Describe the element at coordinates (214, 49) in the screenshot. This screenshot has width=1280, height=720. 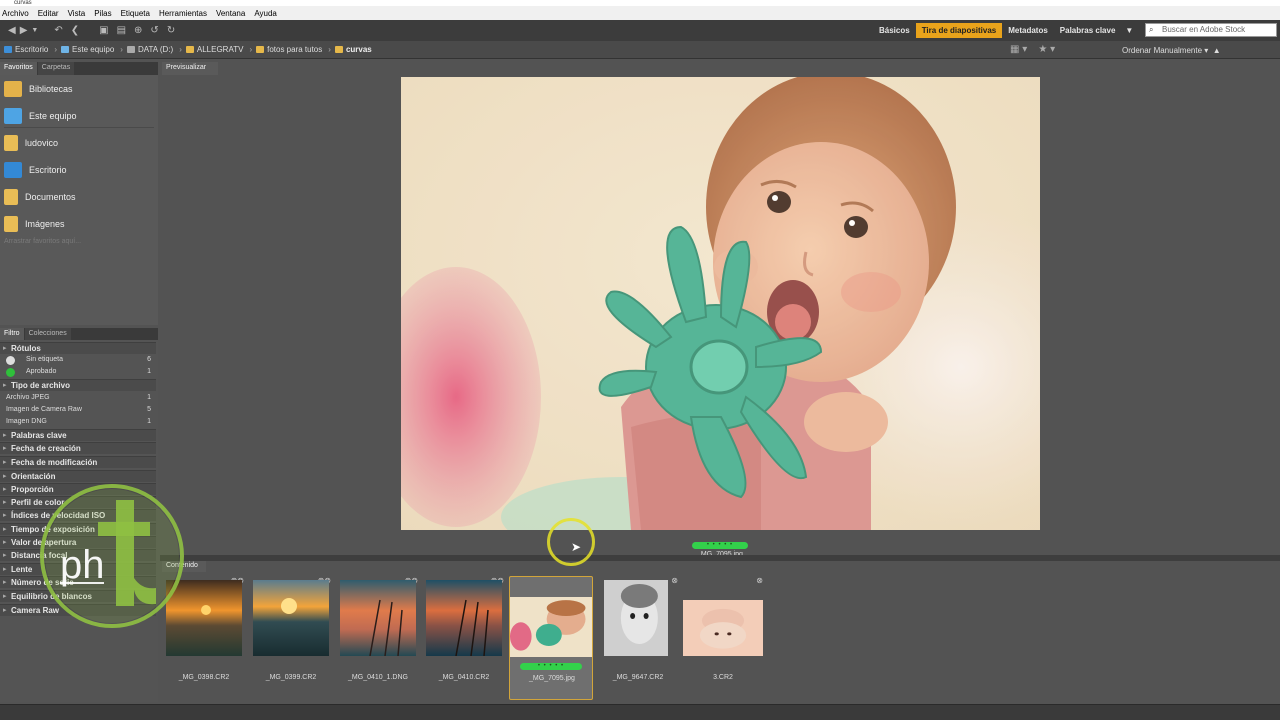
I see `breadcrumb-item: ALLEGRATV` at that location.